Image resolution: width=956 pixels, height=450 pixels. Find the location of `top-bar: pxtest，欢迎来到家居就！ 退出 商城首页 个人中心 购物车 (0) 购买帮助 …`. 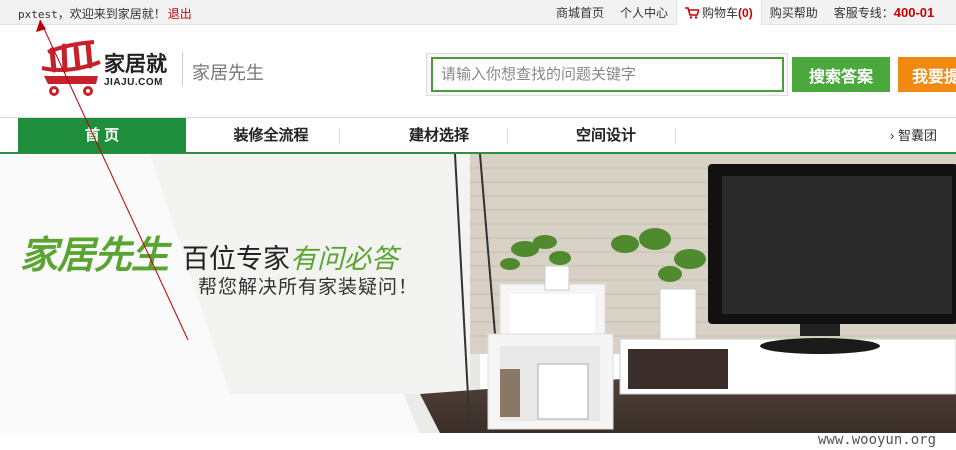

top-bar: pxtest，欢迎来到家居就！ 退出 商城首页 个人中心 购物车 (0) 购买帮助 … is located at coordinates (478, 12).